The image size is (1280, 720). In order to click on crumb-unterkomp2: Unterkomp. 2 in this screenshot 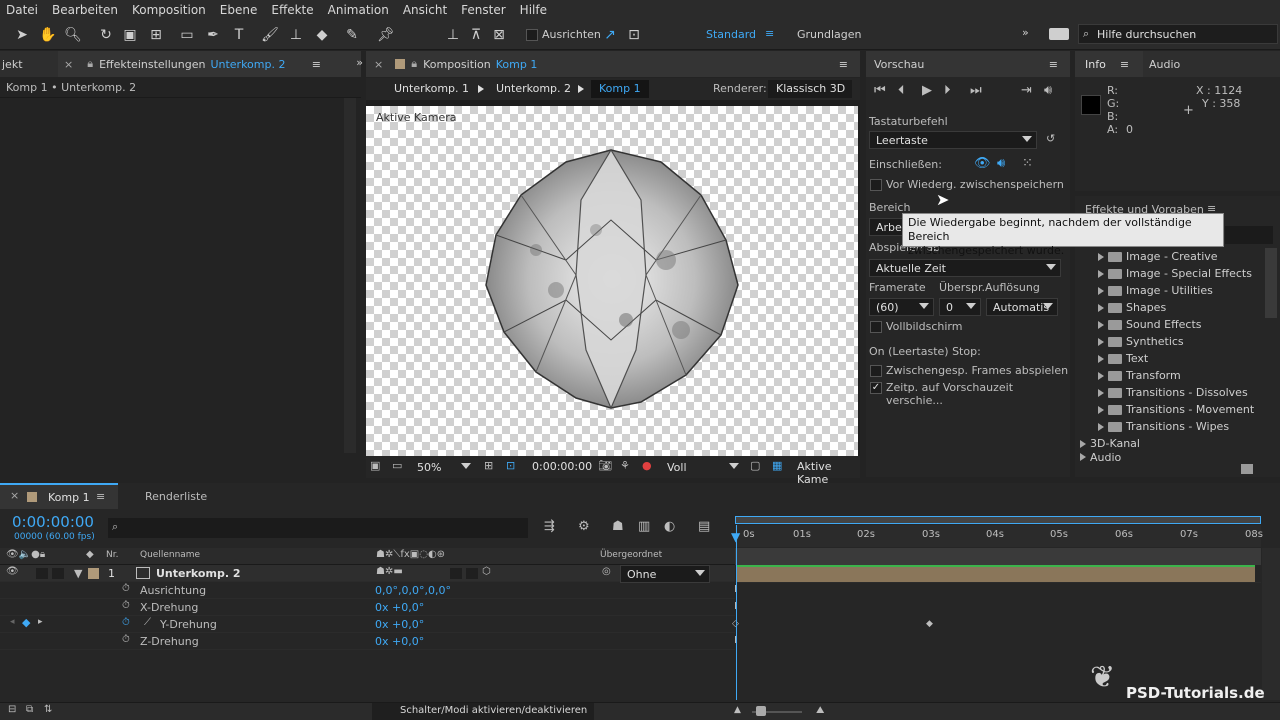, I will do `click(533, 88)`.